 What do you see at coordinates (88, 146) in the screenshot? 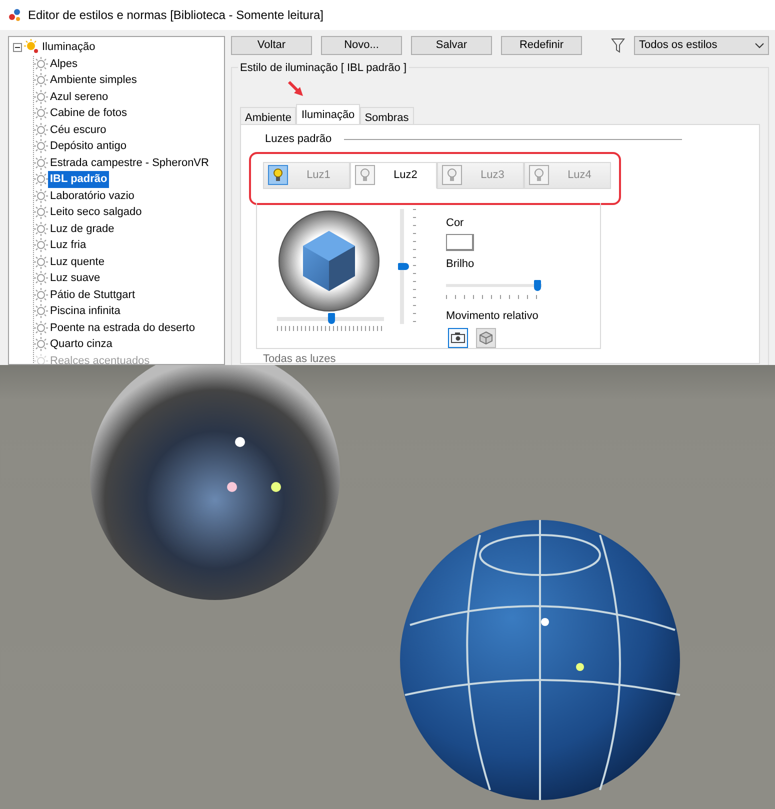
I see `tree-item: Depósito antigo` at bounding box center [88, 146].